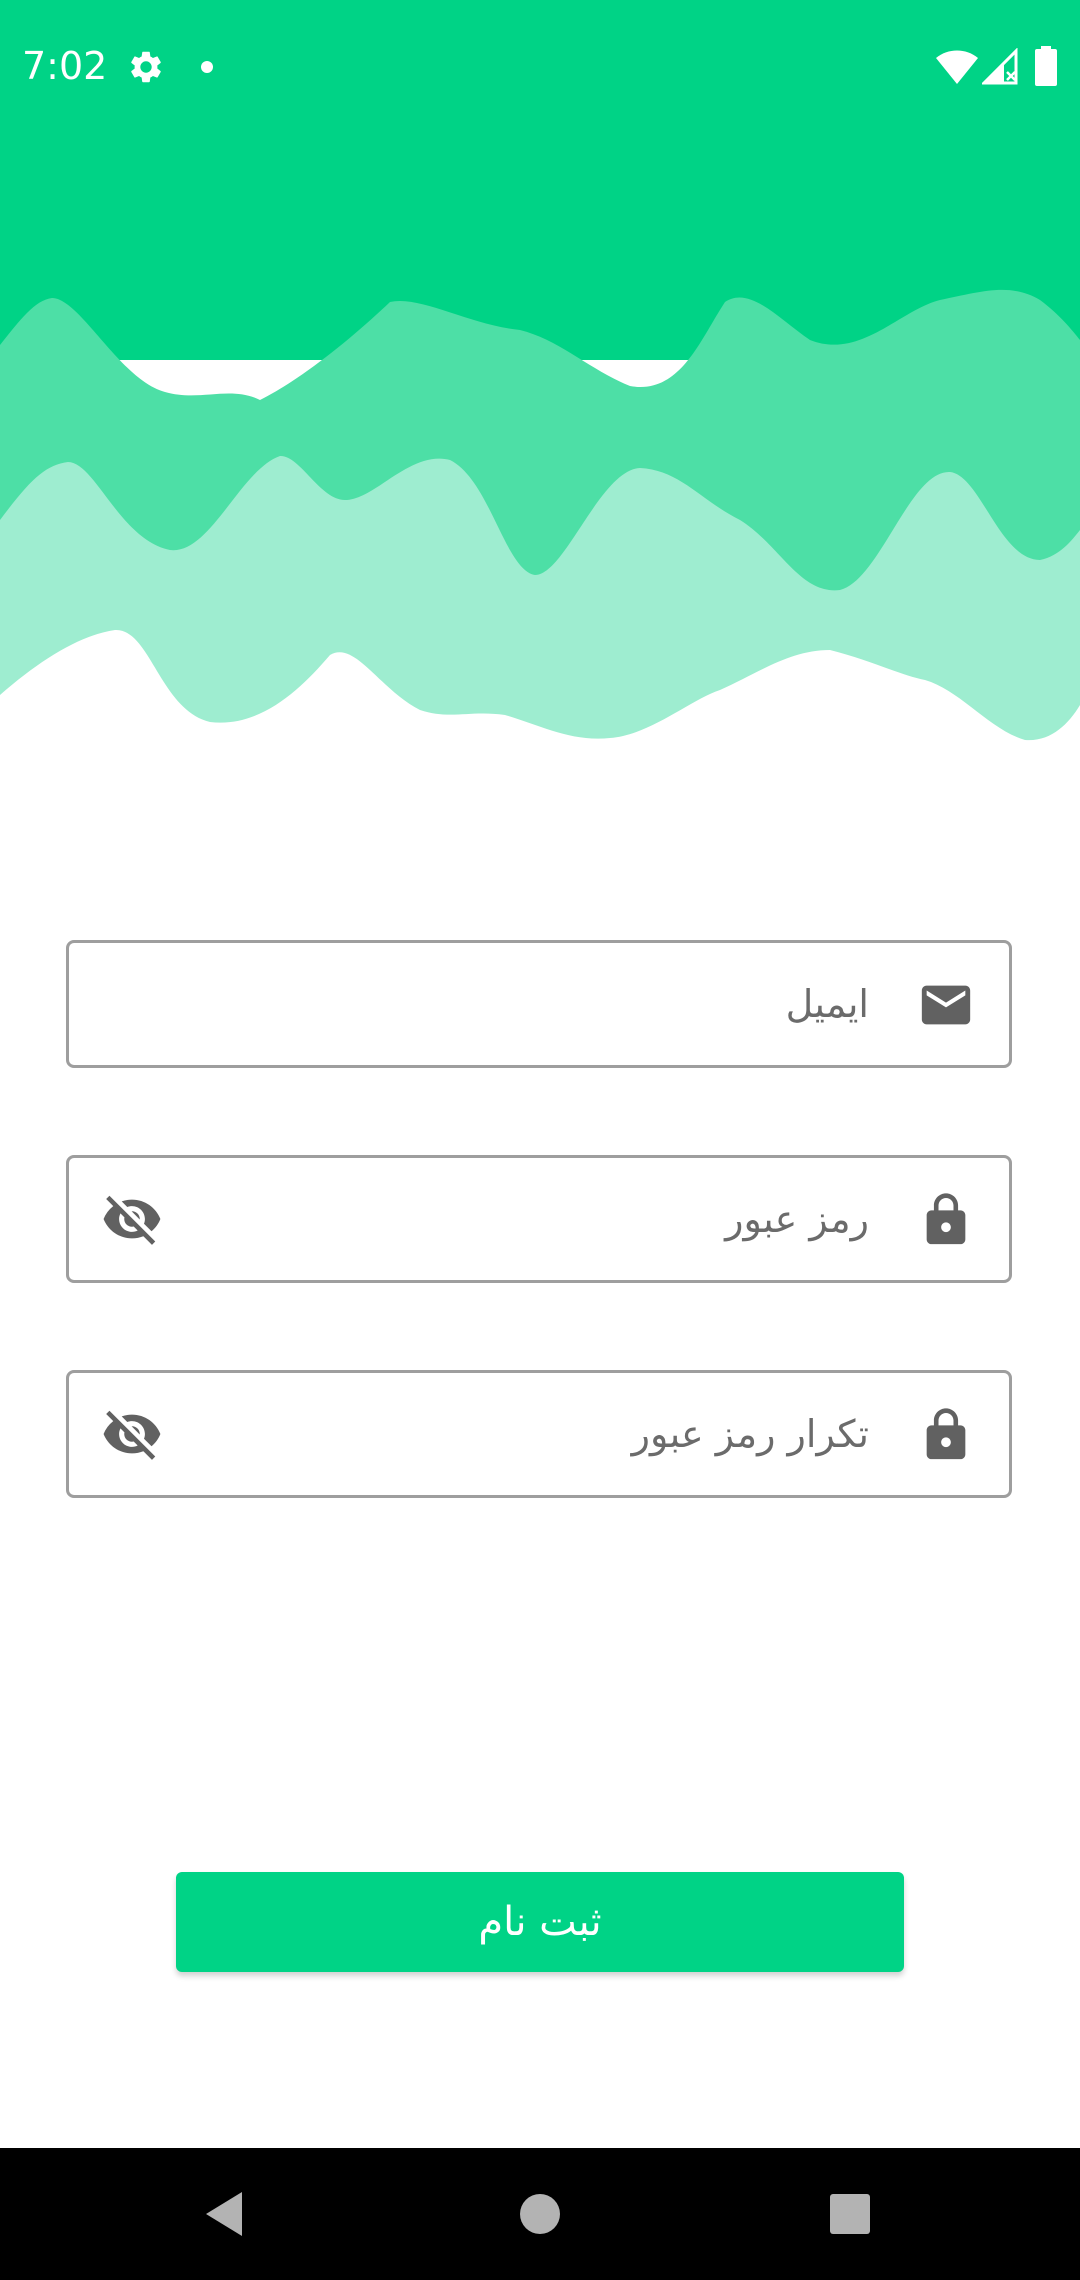 The width and height of the screenshot is (1080, 2280). I want to click on wifi-icon, so click(957, 67).